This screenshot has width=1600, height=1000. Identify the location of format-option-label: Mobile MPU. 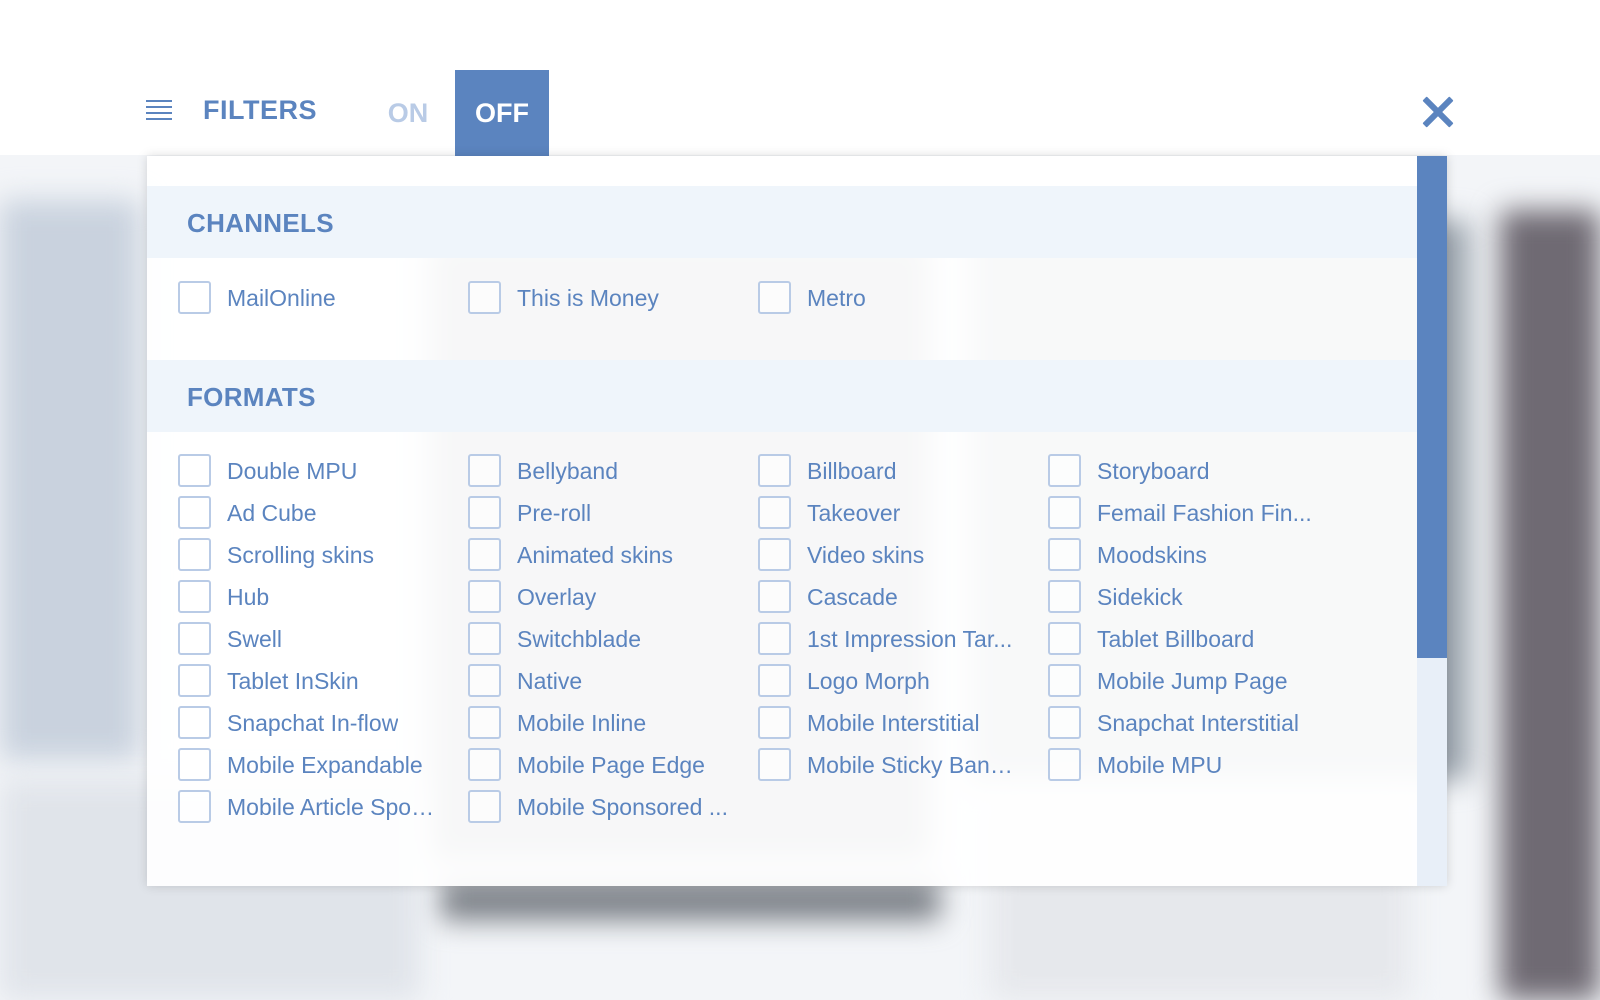
(1160, 765).